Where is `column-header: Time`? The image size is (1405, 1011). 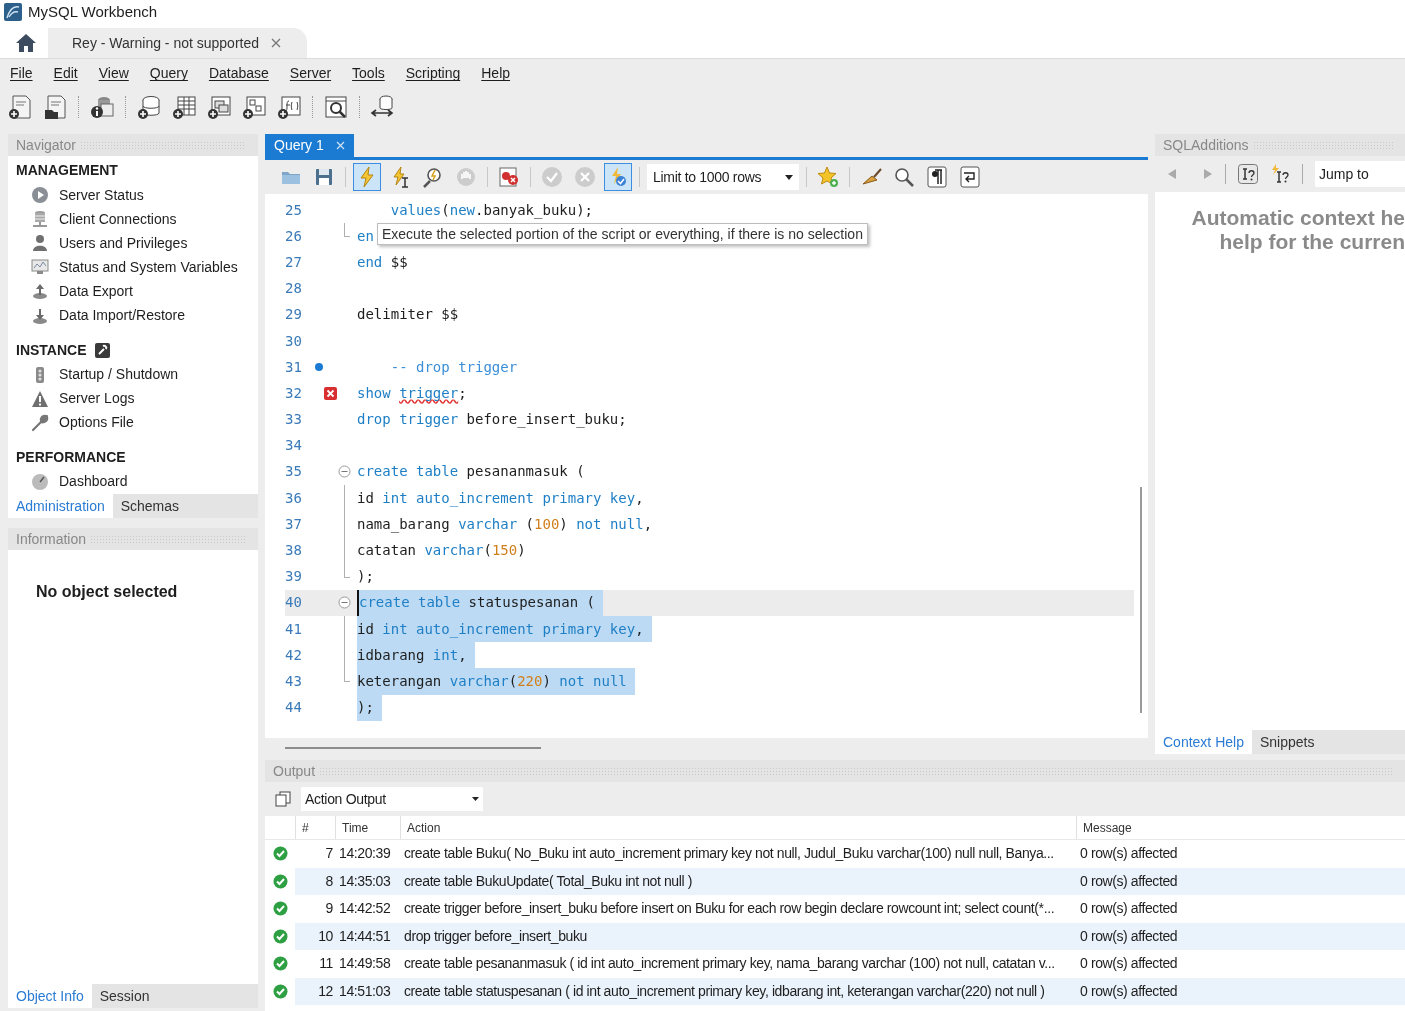 column-header: Time is located at coordinates (367, 827).